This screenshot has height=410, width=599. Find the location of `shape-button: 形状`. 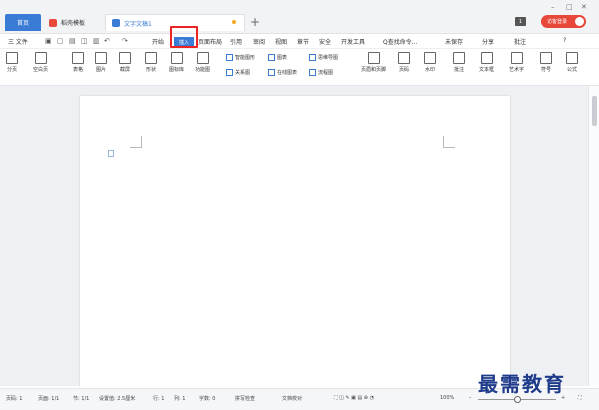

shape-button: 形状 is located at coordinates (151, 62).